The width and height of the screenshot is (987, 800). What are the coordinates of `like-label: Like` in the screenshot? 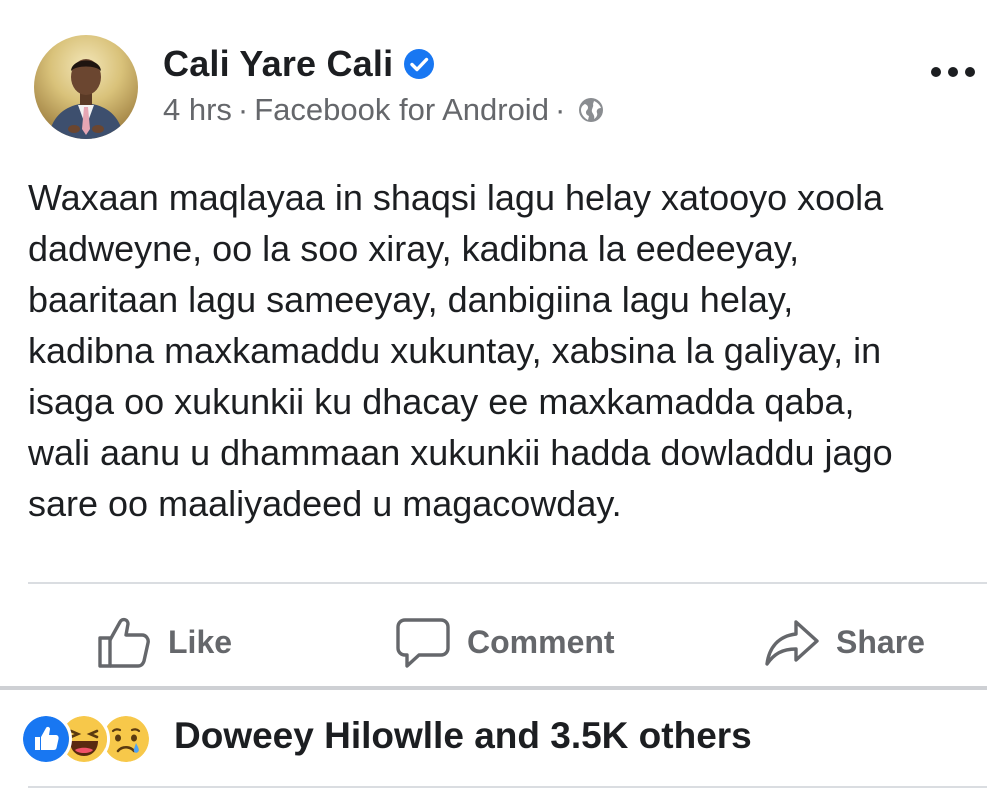 It's located at (200, 641).